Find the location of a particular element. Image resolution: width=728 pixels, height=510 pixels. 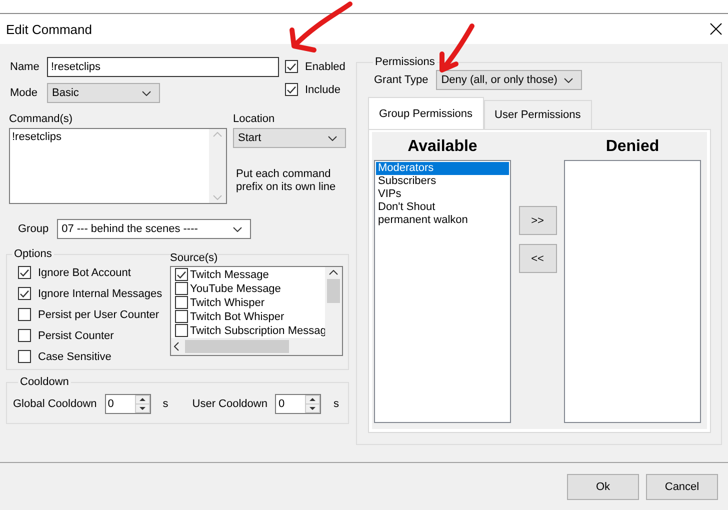

checkbox-label: Case Sensitive is located at coordinates (75, 356).